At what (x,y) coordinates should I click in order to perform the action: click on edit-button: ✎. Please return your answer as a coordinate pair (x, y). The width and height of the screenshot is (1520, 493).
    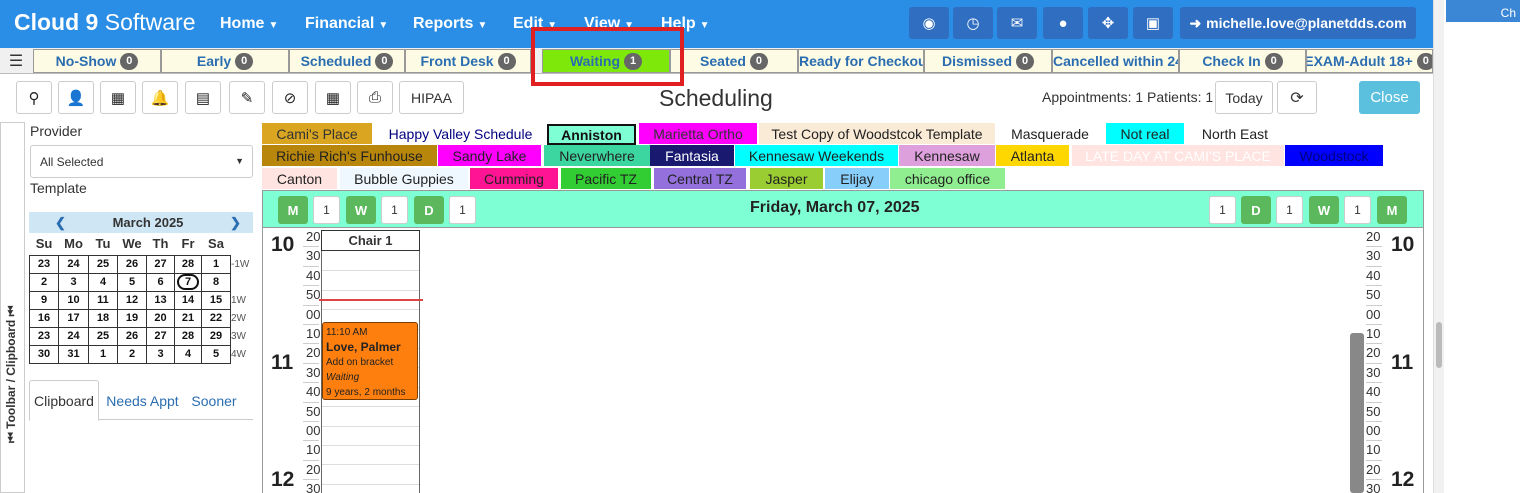
    Looking at the image, I should click on (247, 97).